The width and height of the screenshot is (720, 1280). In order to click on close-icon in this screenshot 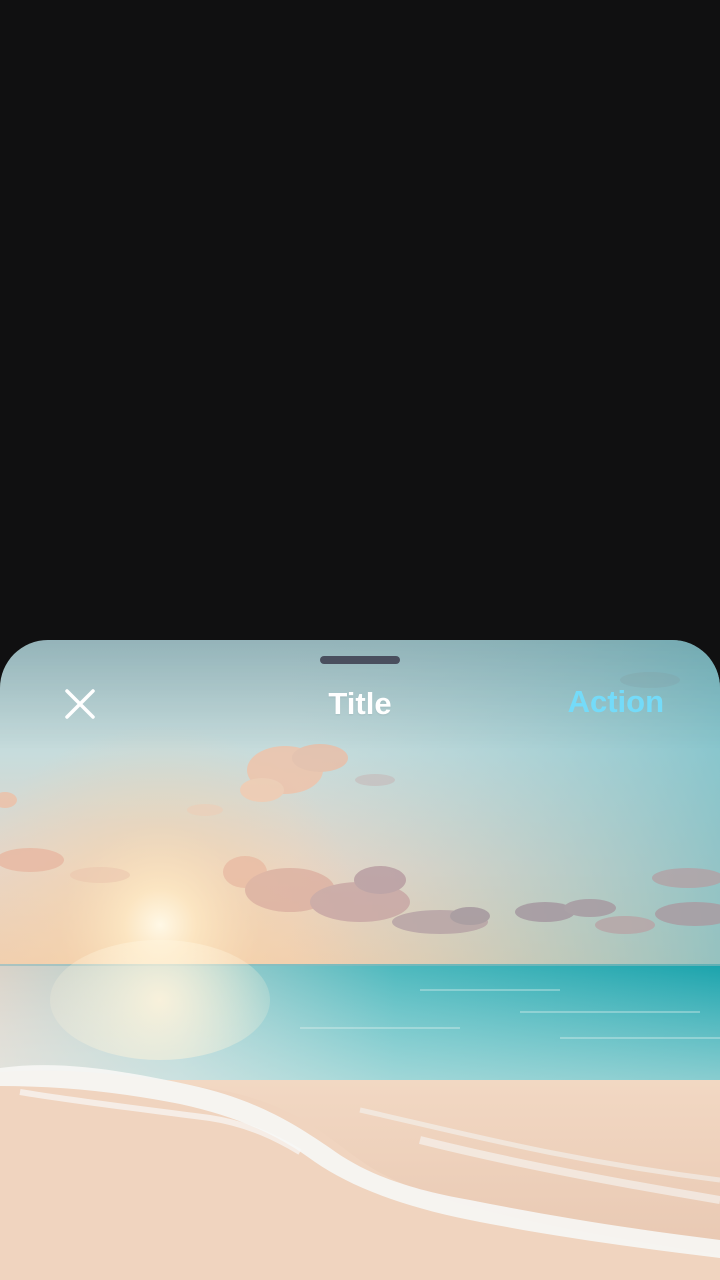, I will do `click(80, 704)`.